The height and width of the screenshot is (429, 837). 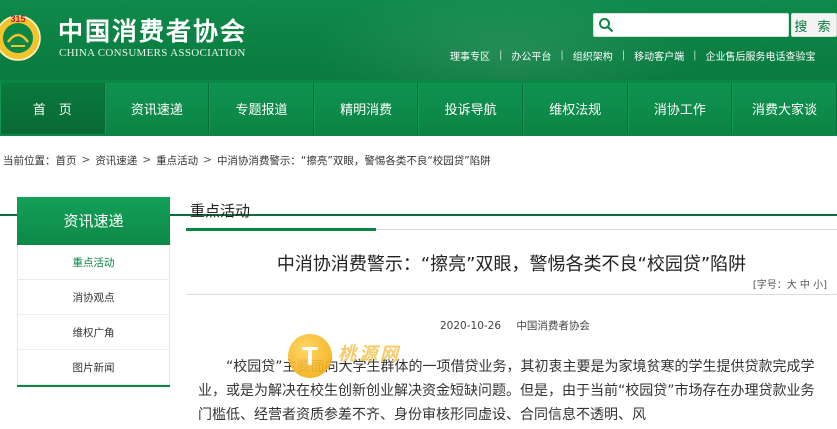 What do you see at coordinates (93, 220) in the screenshot?
I see `sidebar-title: 资讯速递` at bounding box center [93, 220].